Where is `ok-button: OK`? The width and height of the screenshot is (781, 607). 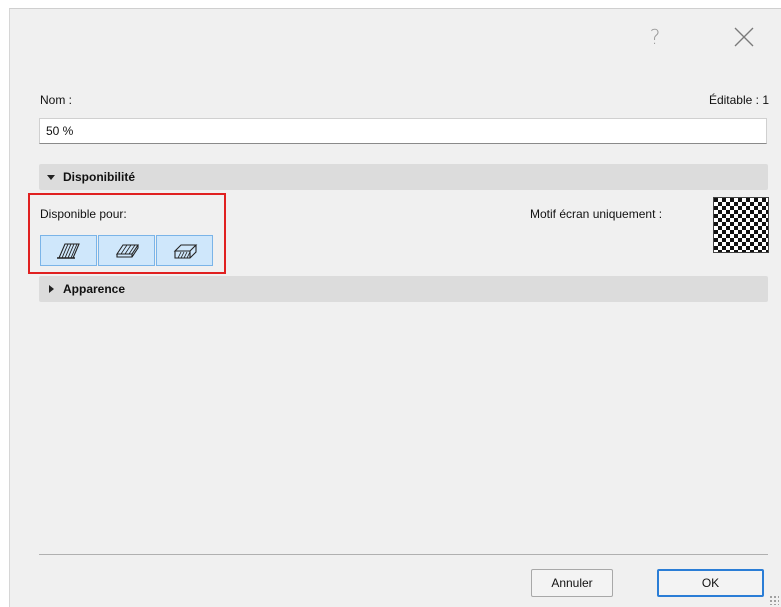
ok-button: OK is located at coordinates (710, 583).